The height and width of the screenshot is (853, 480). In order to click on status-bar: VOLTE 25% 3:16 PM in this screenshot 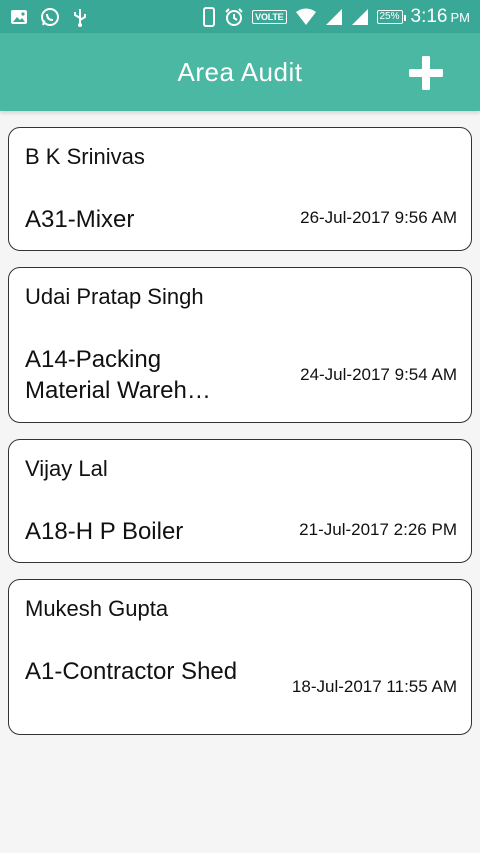, I will do `click(240, 16)`.